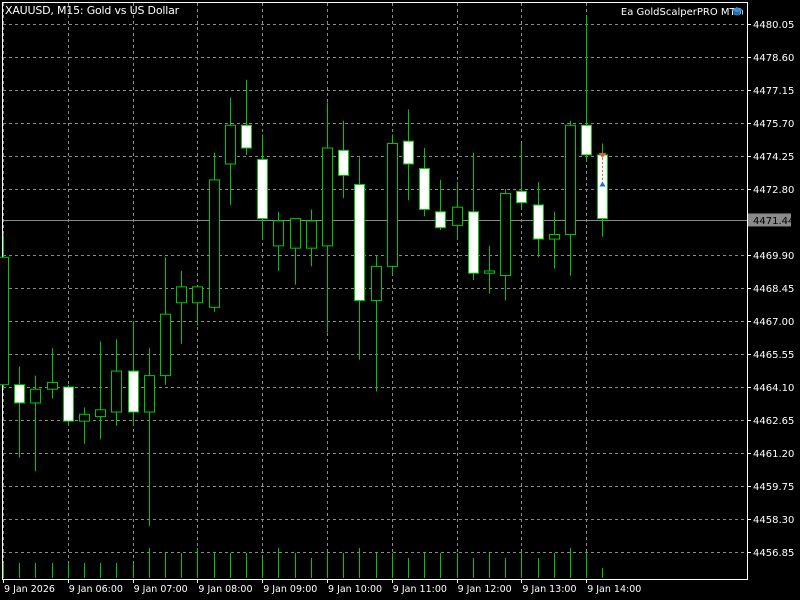  What do you see at coordinates (773, 256) in the screenshot?
I see `price-axis-label: 4469.90` at bounding box center [773, 256].